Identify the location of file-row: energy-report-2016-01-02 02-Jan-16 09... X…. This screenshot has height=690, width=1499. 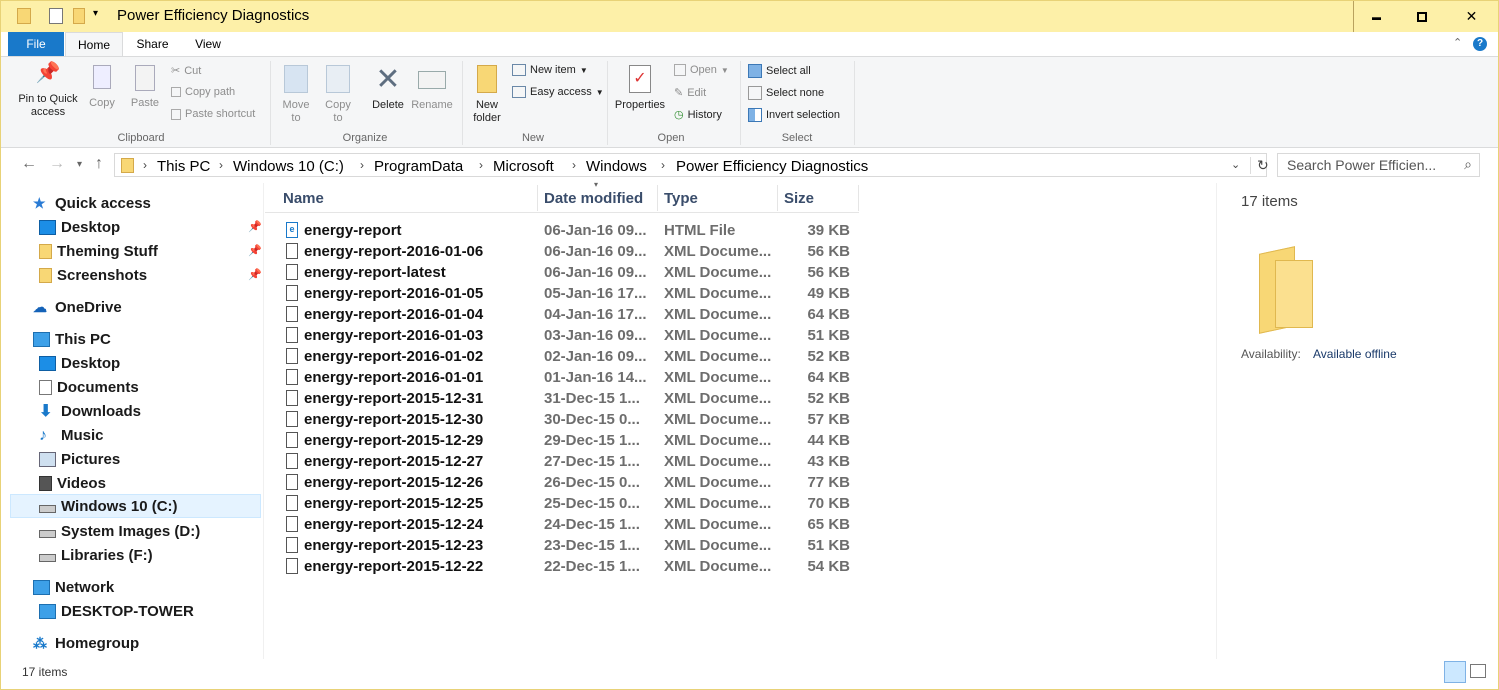
(570, 356).